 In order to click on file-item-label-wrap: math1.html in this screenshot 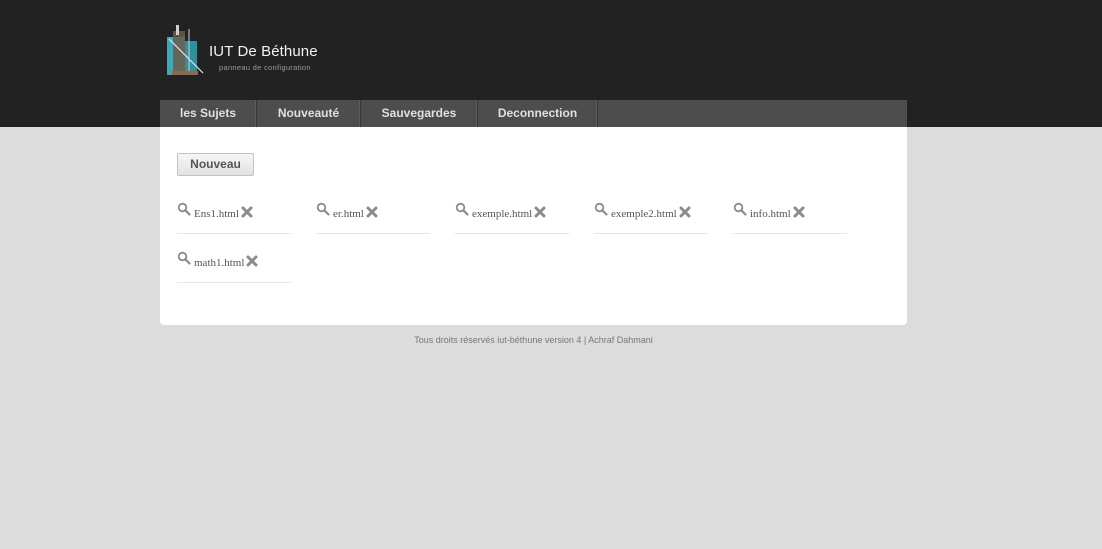, I will do `click(226, 262)`.